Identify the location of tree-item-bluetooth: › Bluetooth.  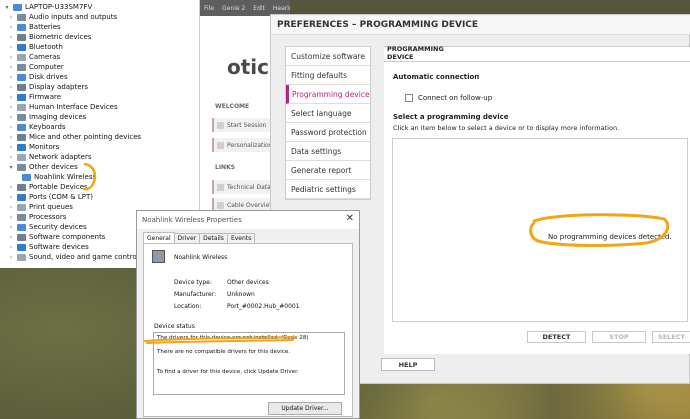
(35, 47).